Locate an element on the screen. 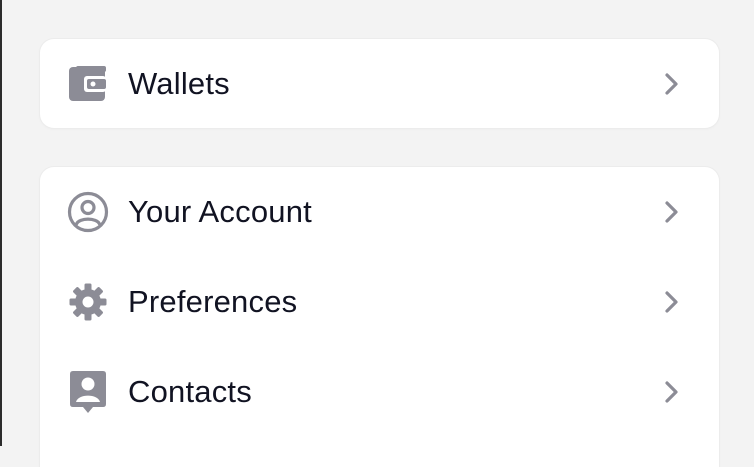 The image size is (754, 467). contact-book-icon is located at coordinates (88, 392).